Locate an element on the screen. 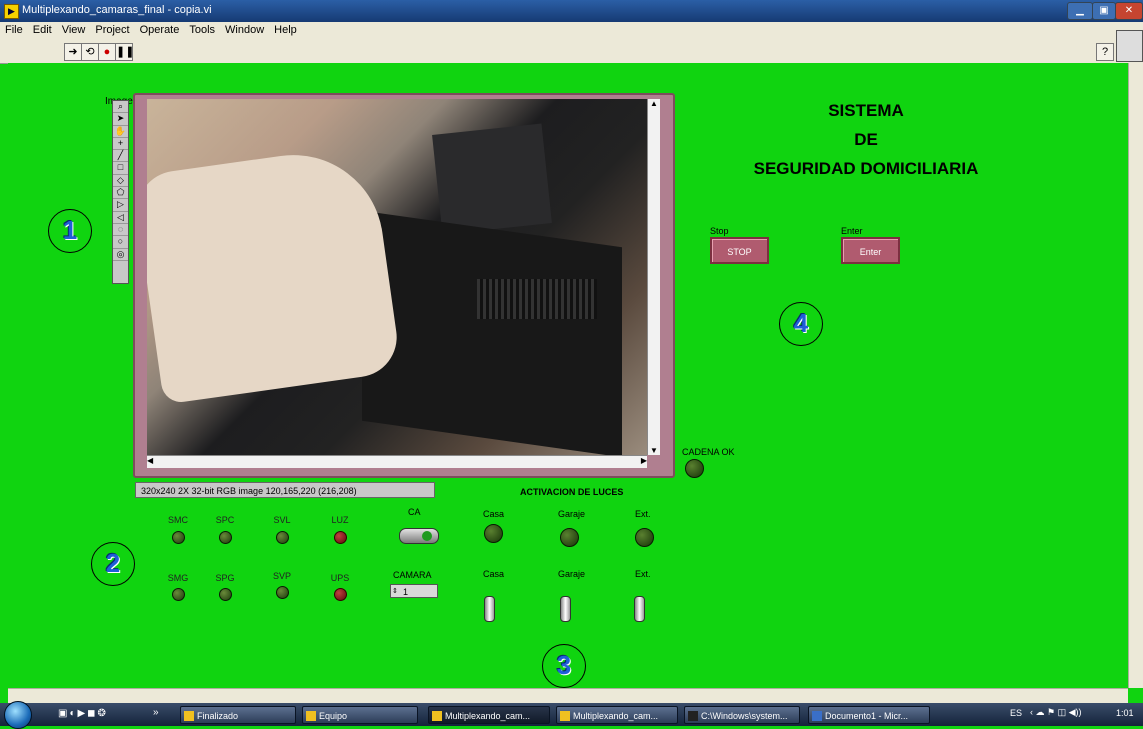  labview-icon: ▶ is located at coordinates (11, 11).